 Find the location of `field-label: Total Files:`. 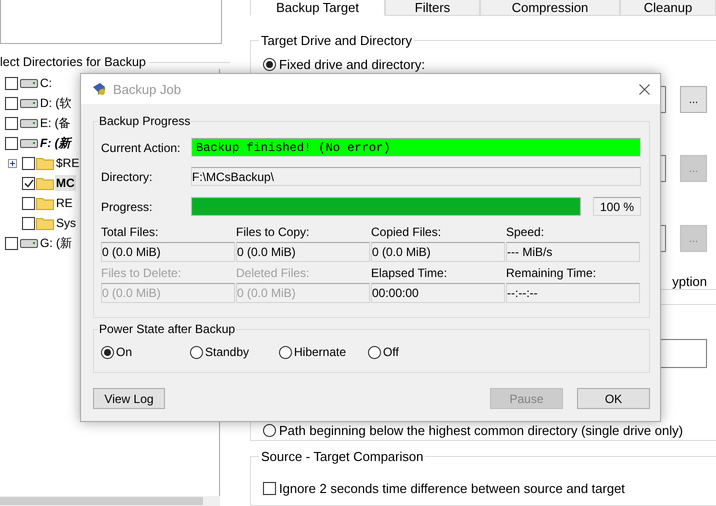

field-label: Total Files: is located at coordinates (130, 233).